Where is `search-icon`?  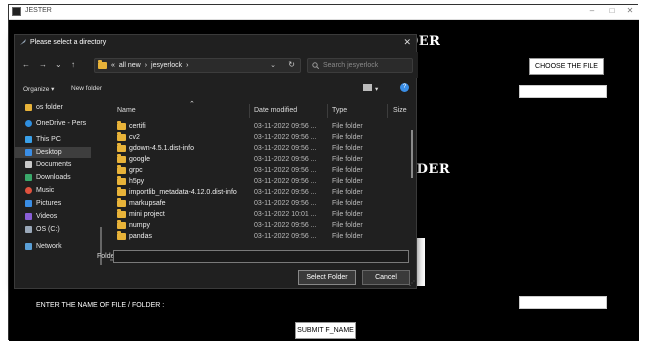
search-icon is located at coordinates (315, 65).